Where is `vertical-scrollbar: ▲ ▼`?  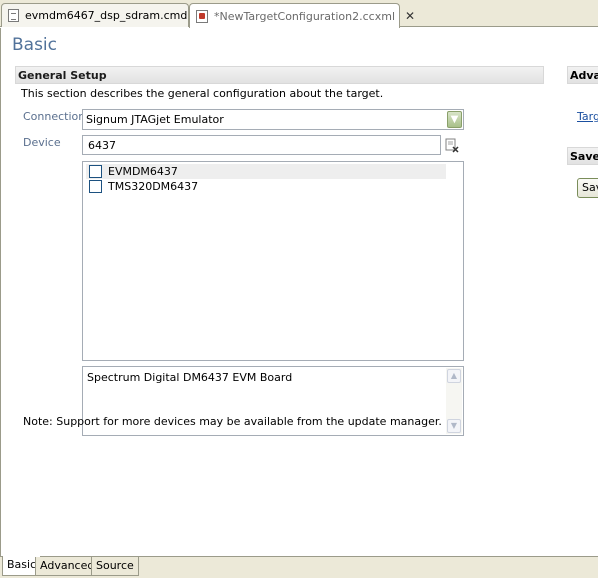
vertical-scrollbar: ▲ ▼ is located at coordinates (454, 401).